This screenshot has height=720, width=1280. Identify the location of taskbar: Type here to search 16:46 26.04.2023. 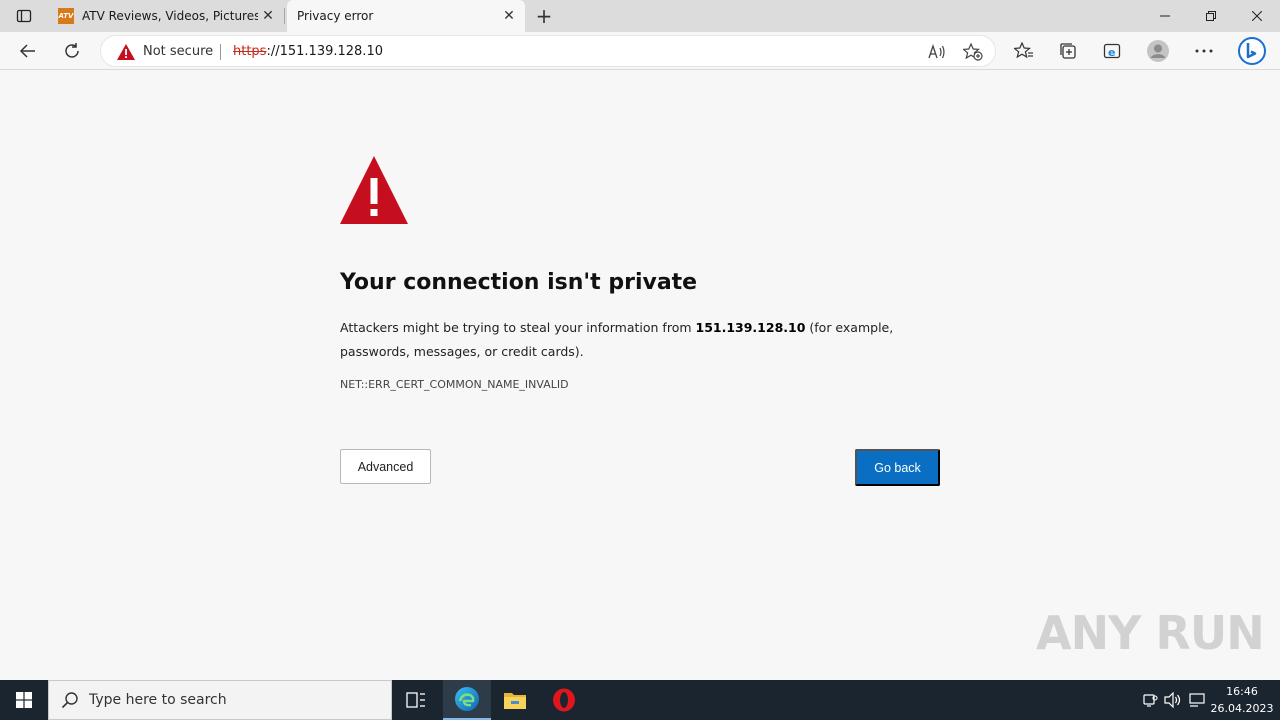
(640, 700).